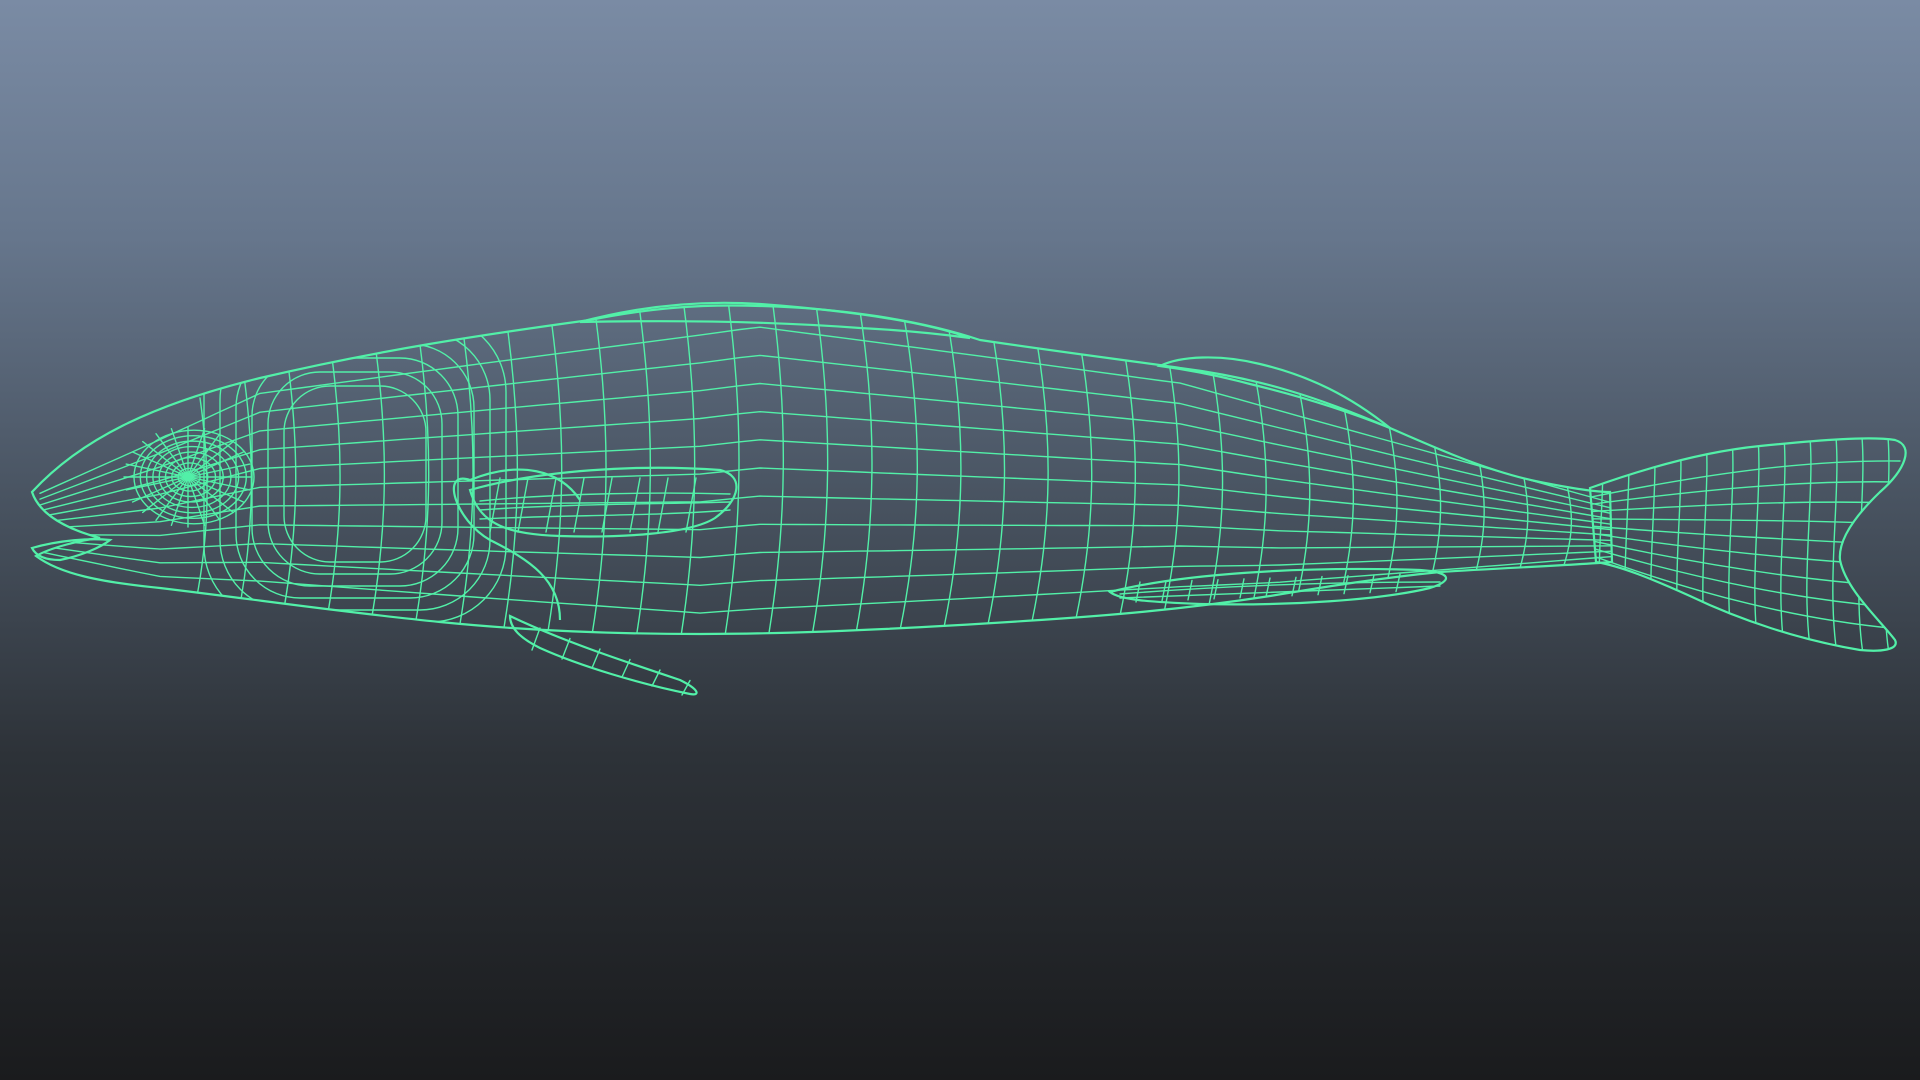  Describe the element at coordinates (1277, 586) in the screenshot. I see `anal-fin` at that location.